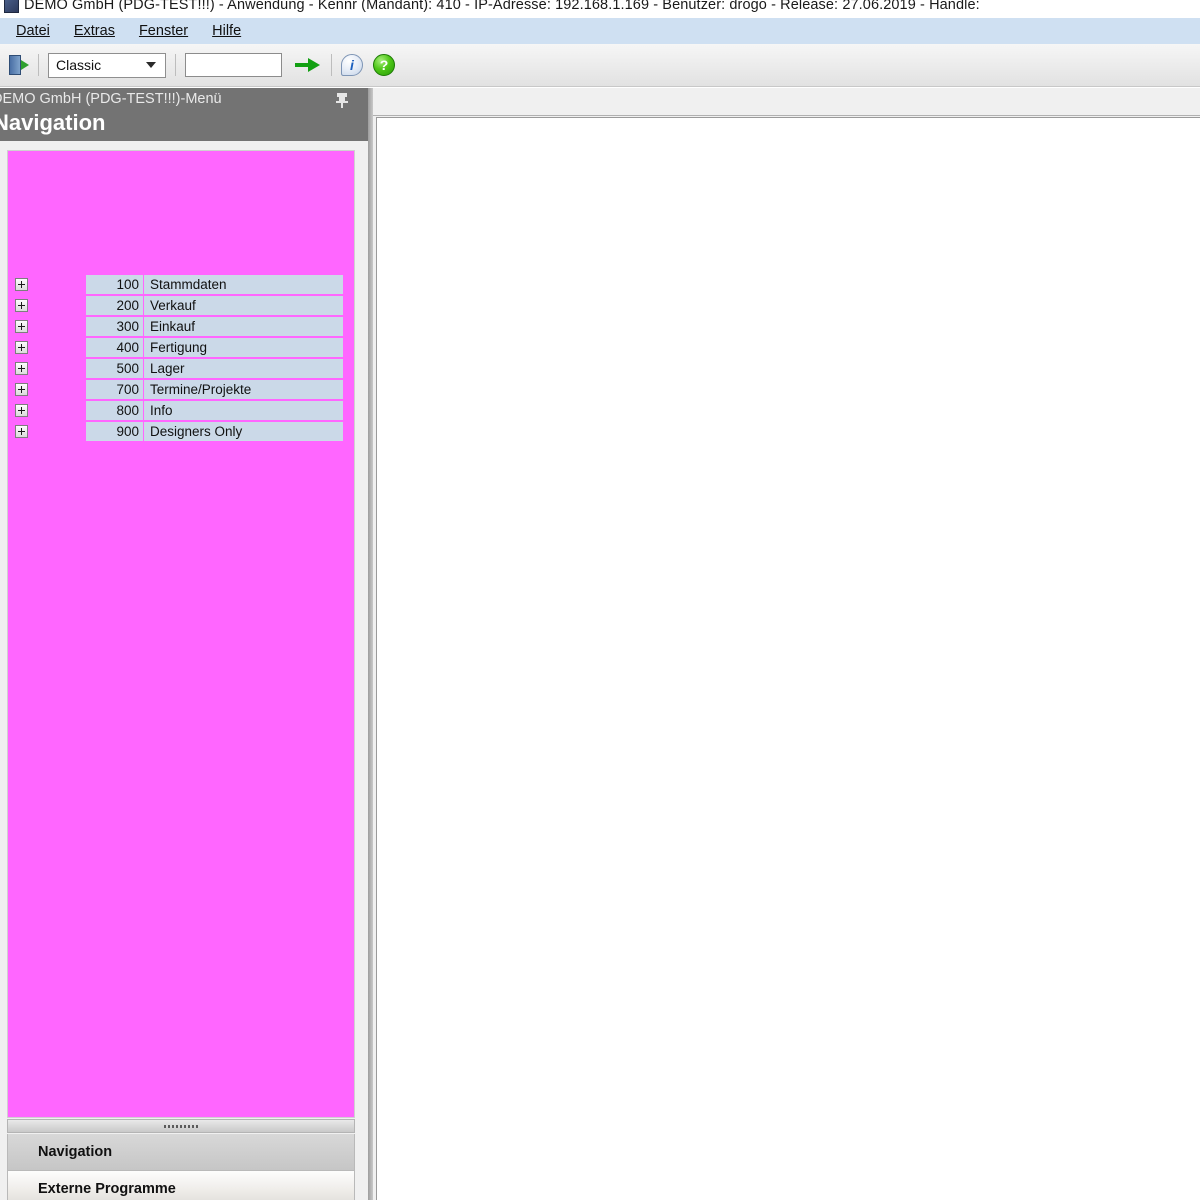  Describe the element at coordinates (114, 284) in the screenshot. I see `tree-item-code: 100` at that location.